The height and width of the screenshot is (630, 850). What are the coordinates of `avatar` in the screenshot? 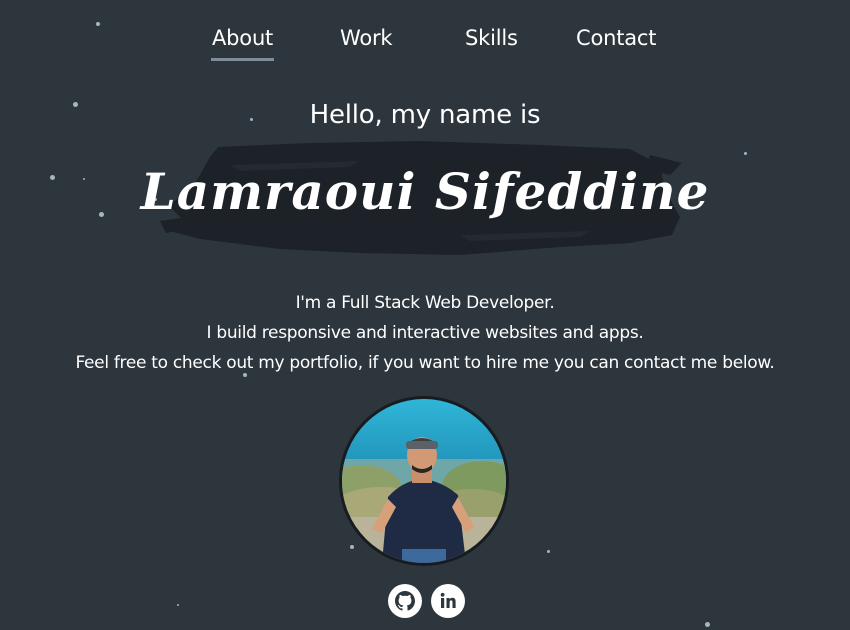 It's located at (424, 481).